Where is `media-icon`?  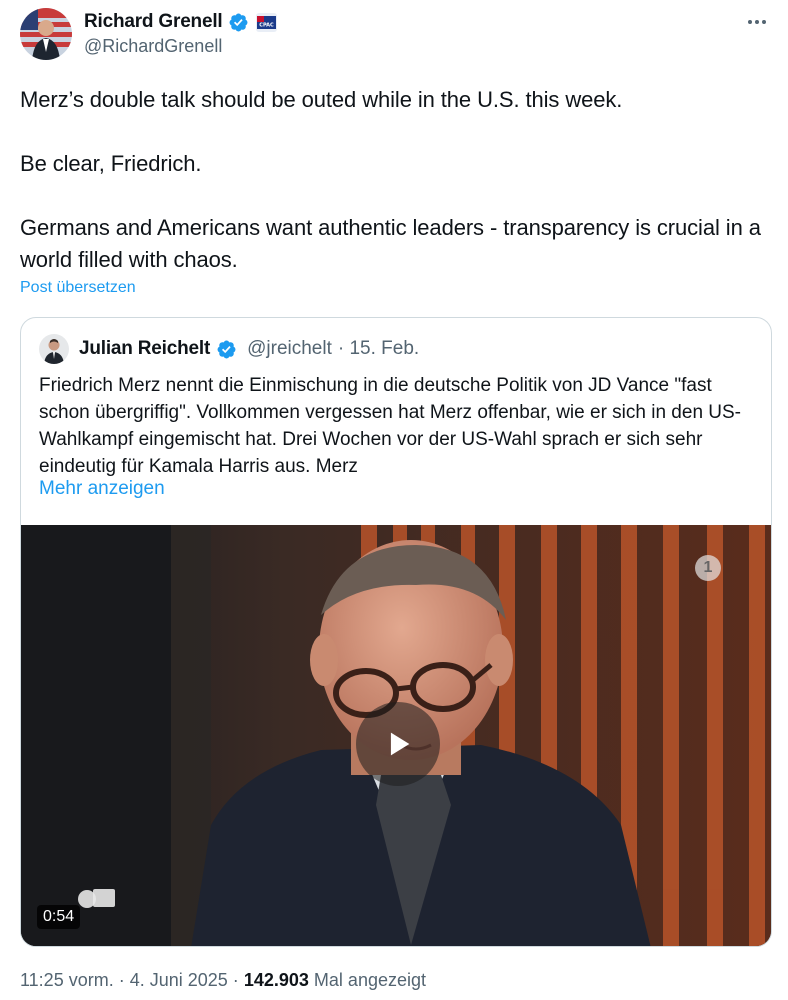
media-icon is located at coordinates (96, 898).